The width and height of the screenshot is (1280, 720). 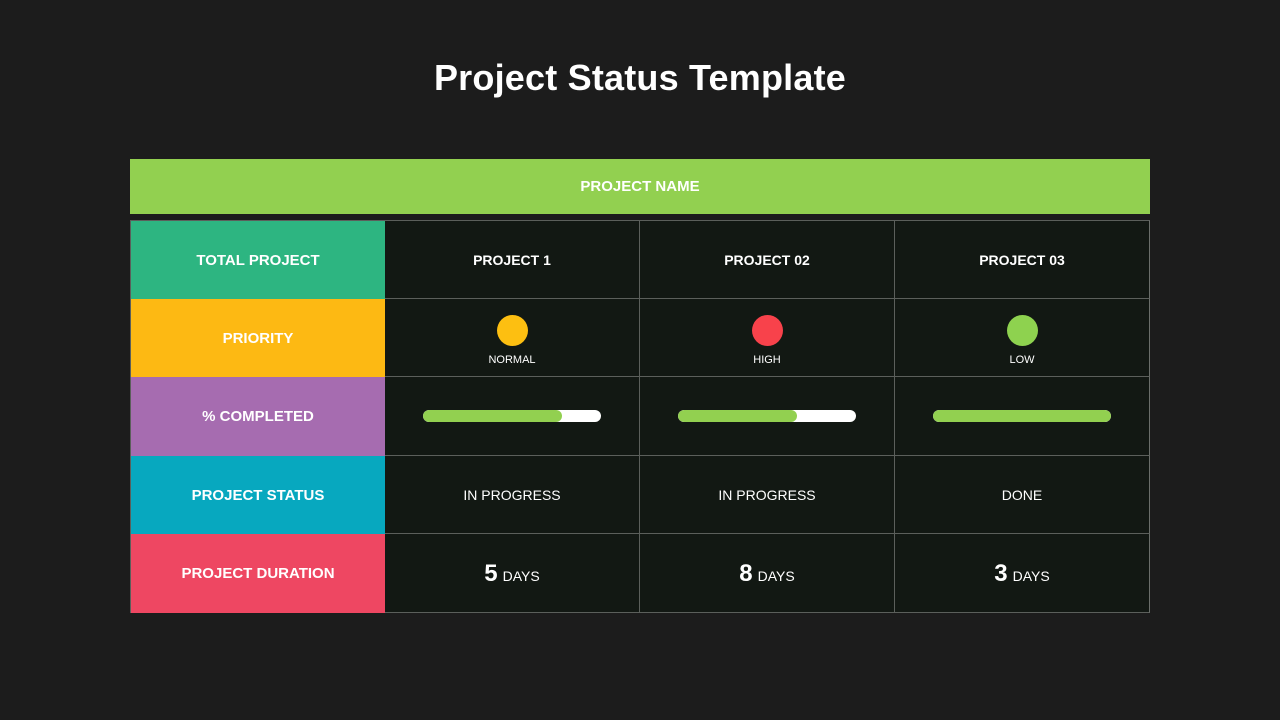 I want to click on row-label-total-project: TOTAL PROJECT, so click(x=257, y=259).